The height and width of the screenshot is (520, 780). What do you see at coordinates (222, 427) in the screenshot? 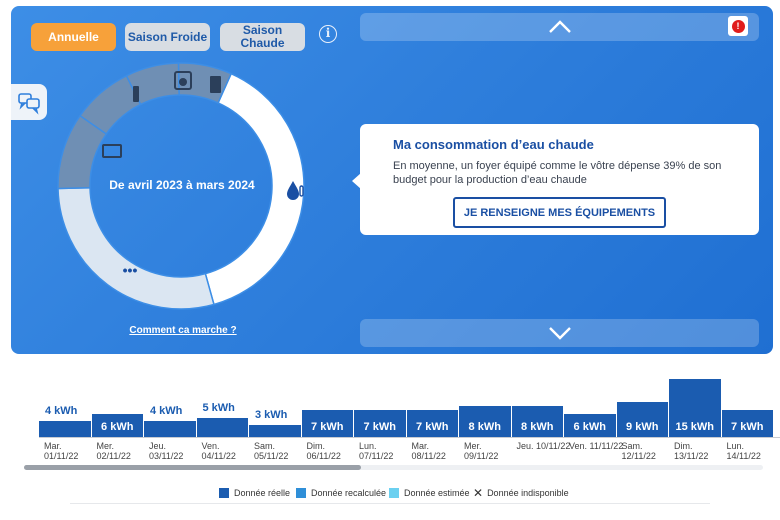
I see `bar-04/11/22` at bounding box center [222, 427].